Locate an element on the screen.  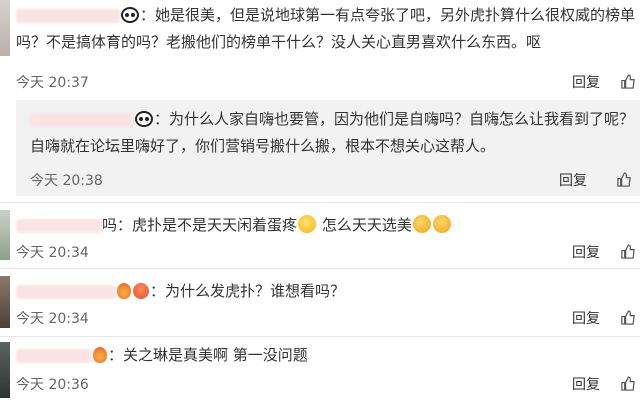
reply-text-continued: 自嗨就在论坛里嗨好了，你们营销号搬什么搬，根本不想关心这帮人。 is located at coordinates (263, 146).